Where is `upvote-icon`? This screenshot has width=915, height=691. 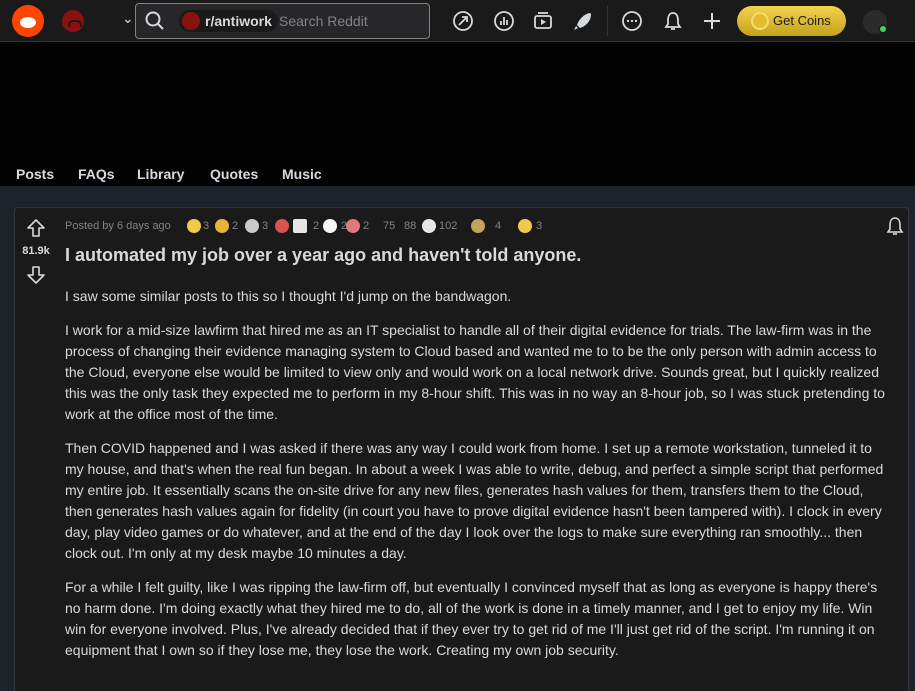 upvote-icon is located at coordinates (36, 228).